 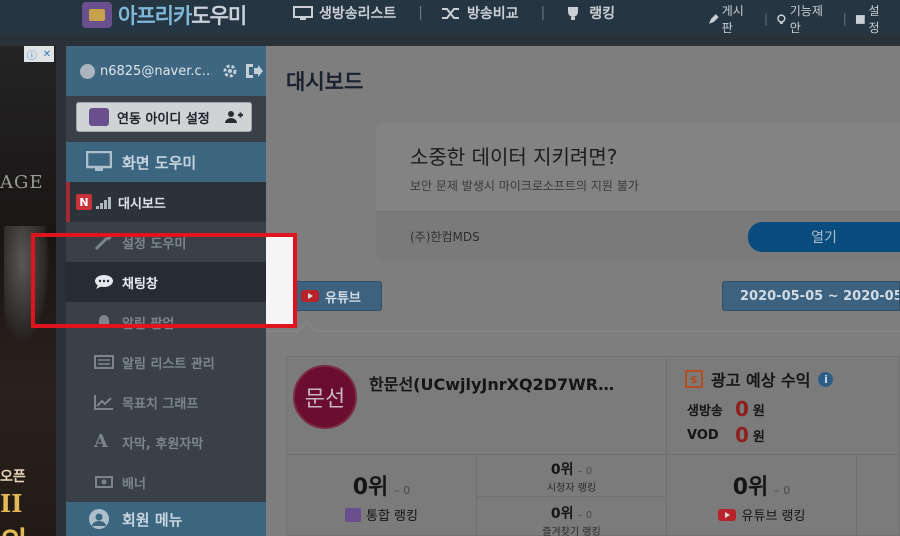 What do you see at coordinates (703, 435) in the screenshot?
I see `revenue-vod-label: VOD` at bounding box center [703, 435].